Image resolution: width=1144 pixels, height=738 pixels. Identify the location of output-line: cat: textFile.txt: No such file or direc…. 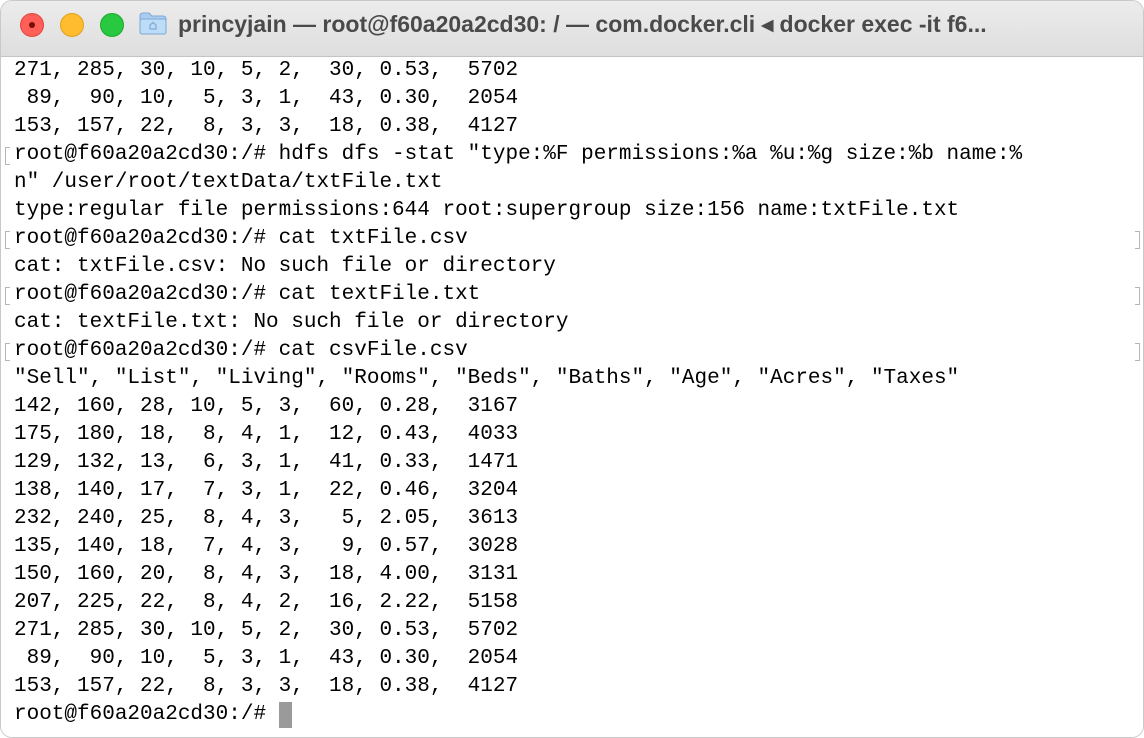
(291, 322).